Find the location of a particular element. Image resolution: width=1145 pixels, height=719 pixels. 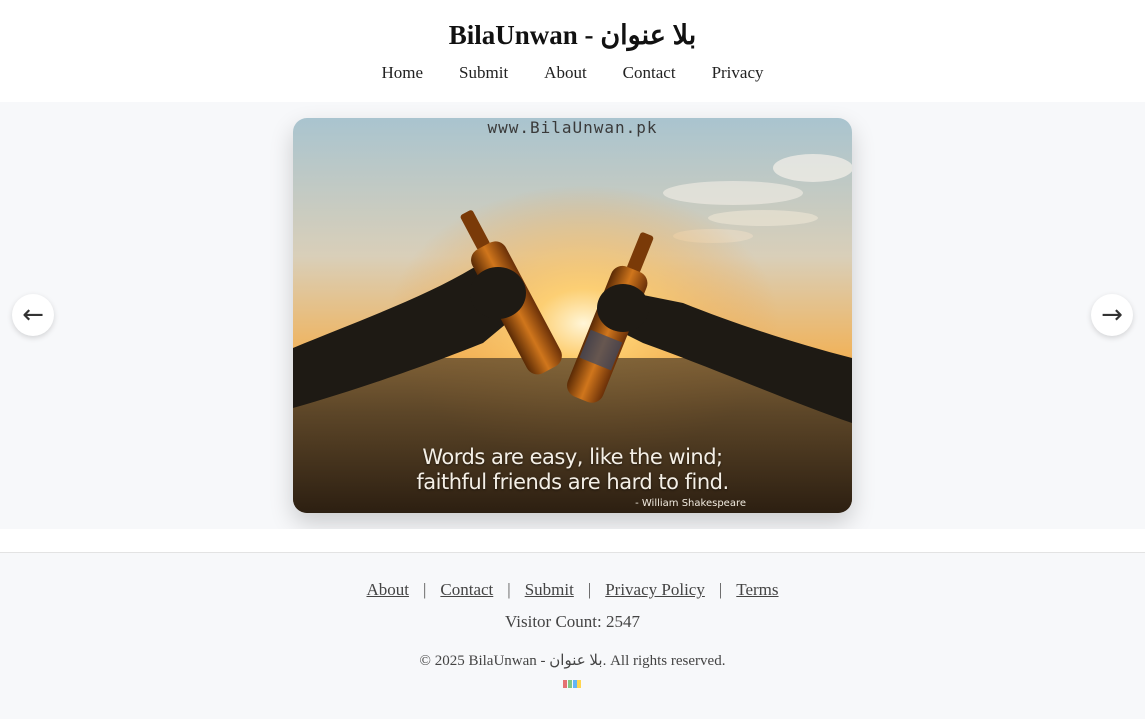

carousel-prev-button: ← is located at coordinates (33, 315).